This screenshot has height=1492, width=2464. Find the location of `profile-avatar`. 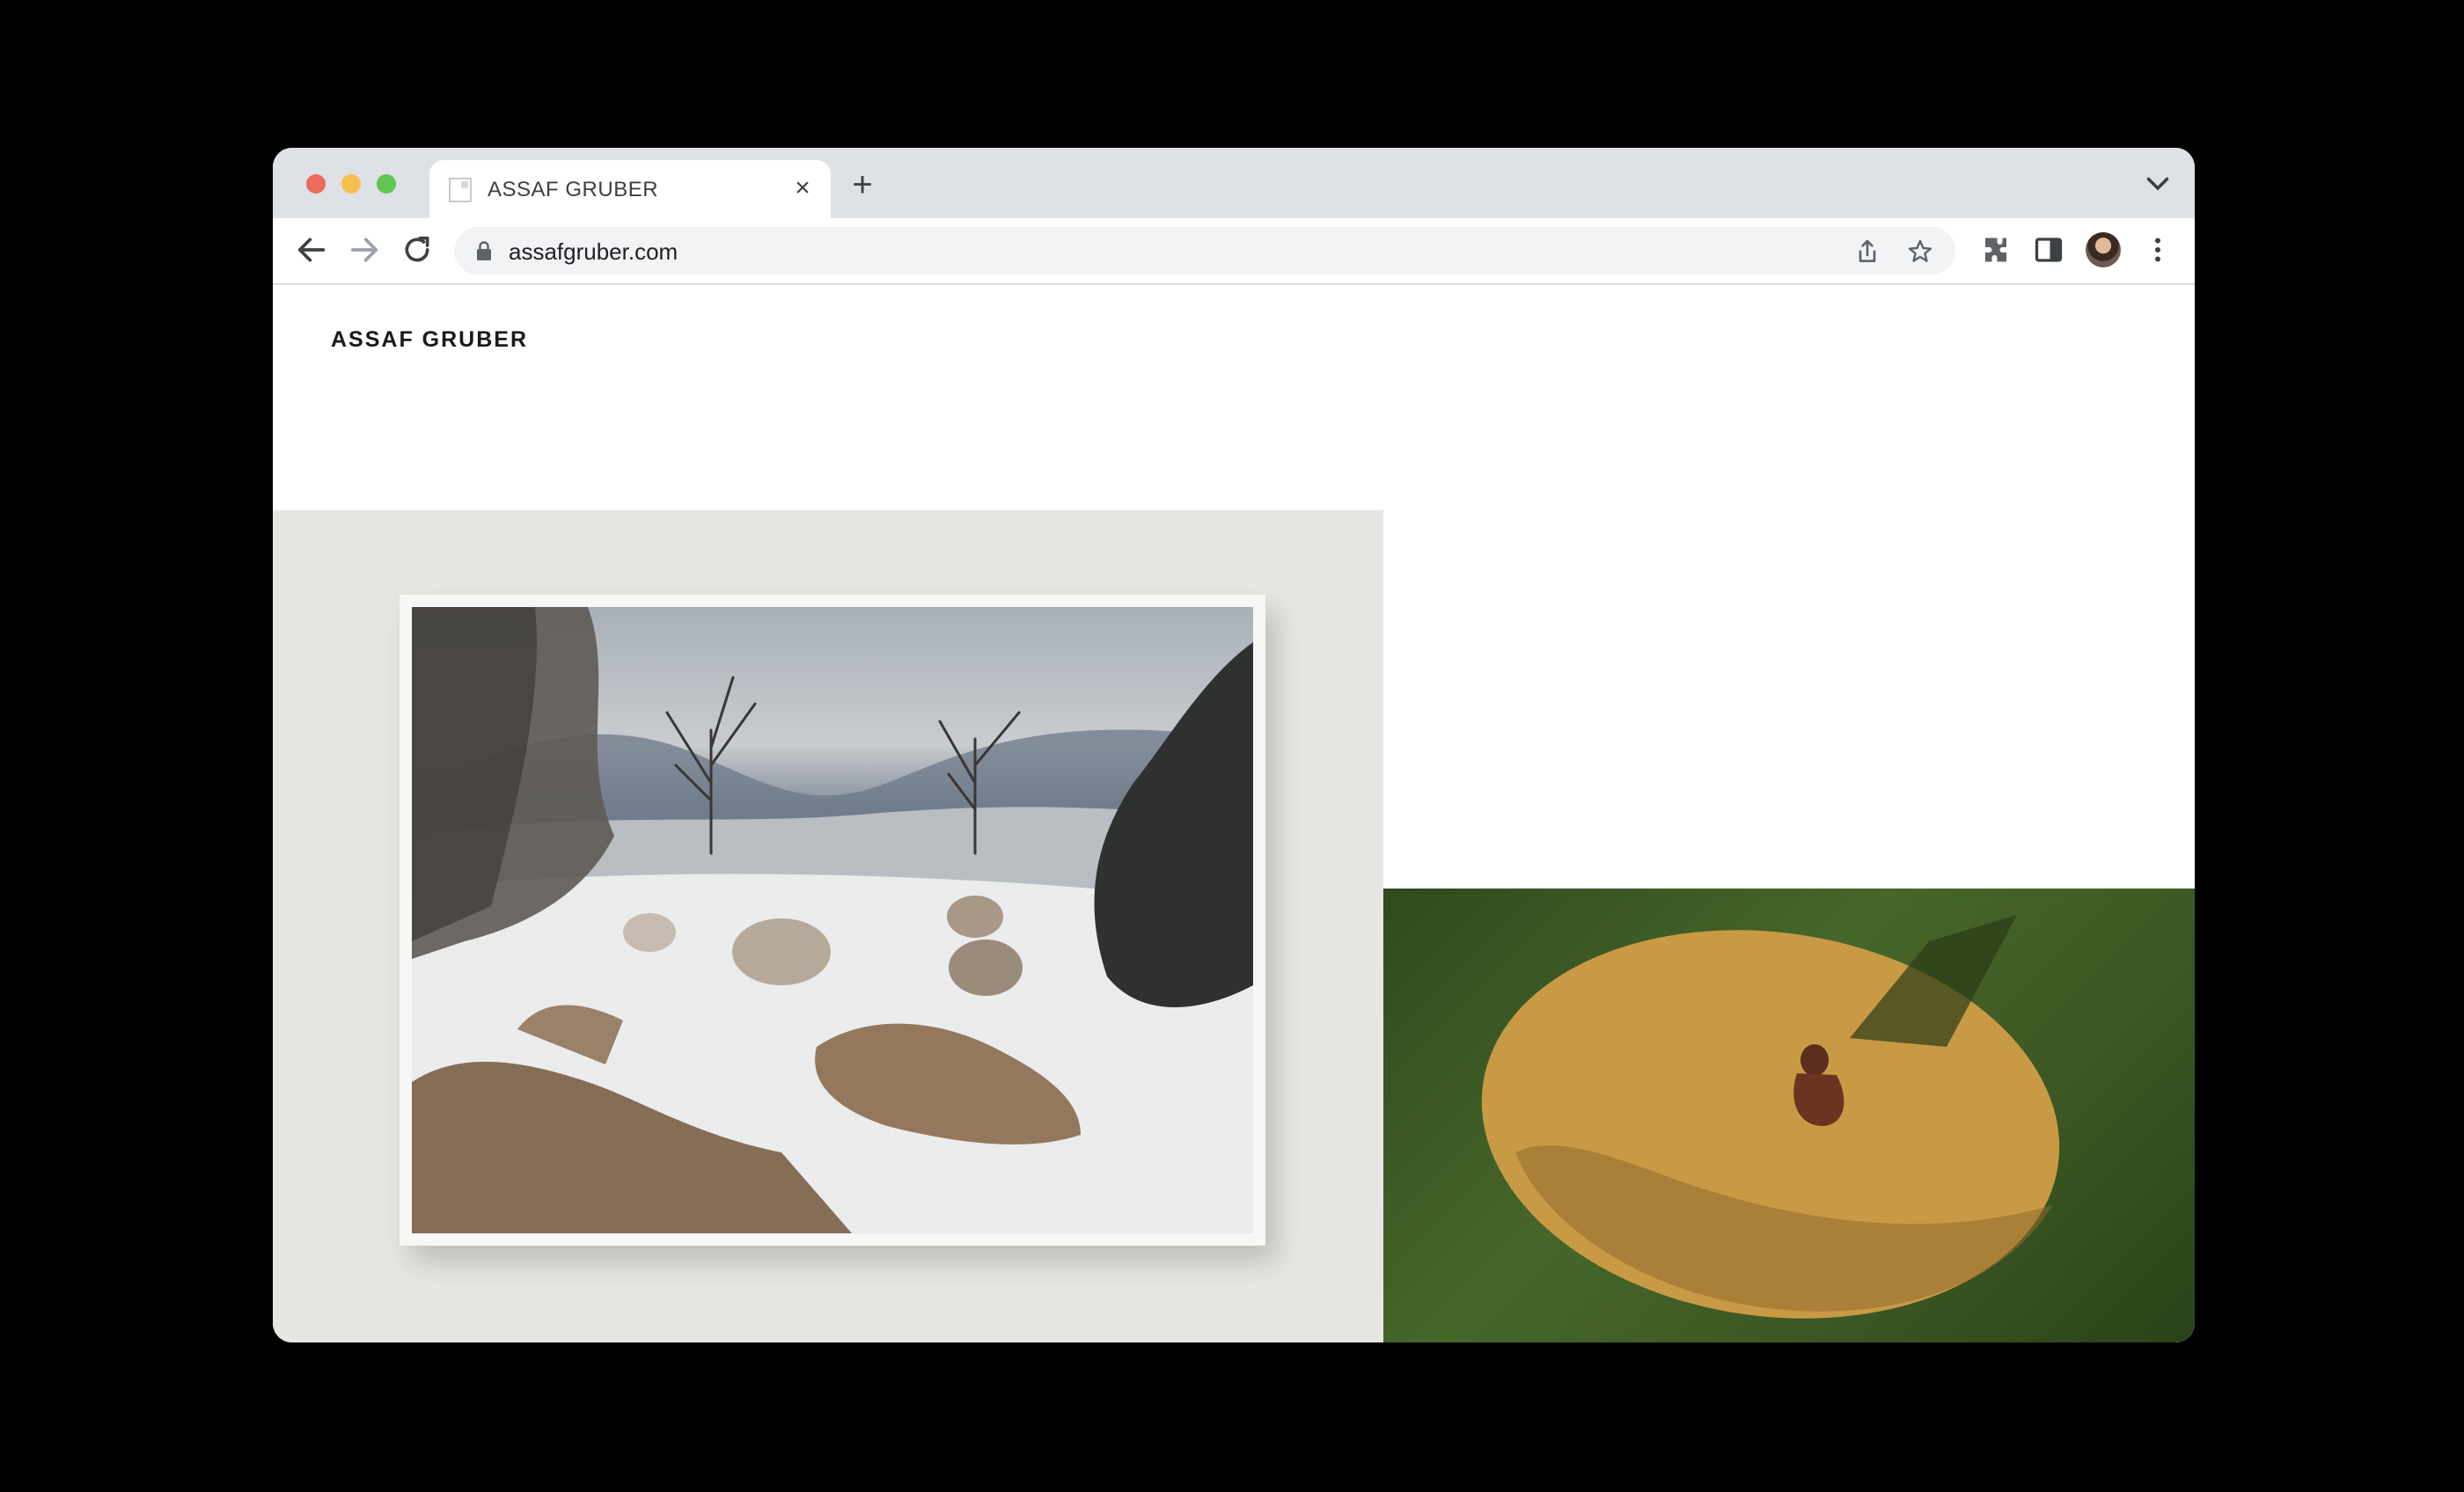

profile-avatar is located at coordinates (2104, 249).